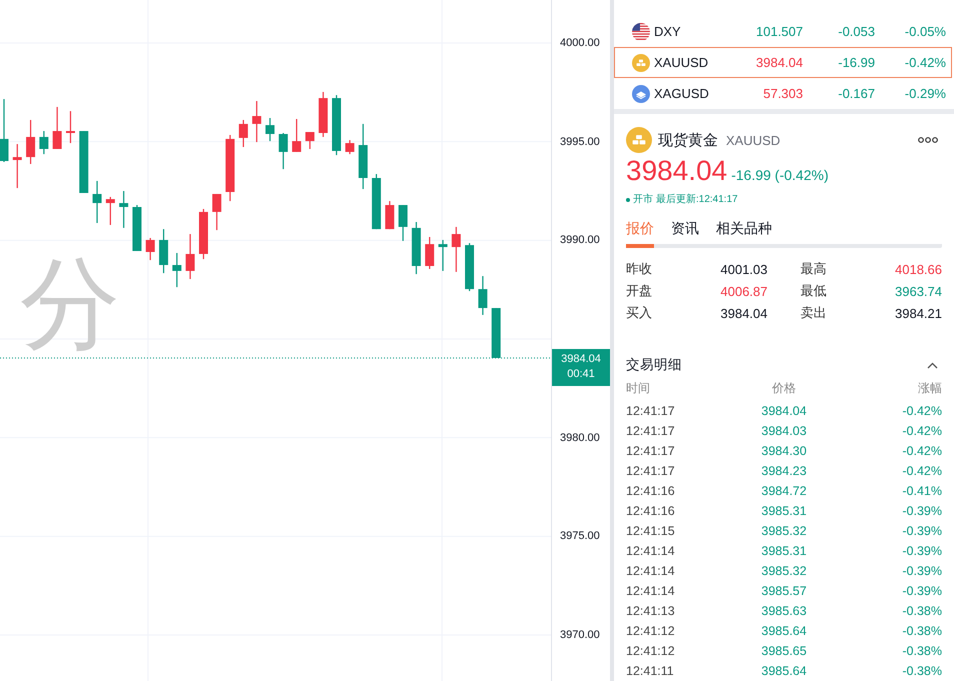 The image size is (954, 681). What do you see at coordinates (922, 491) in the screenshot?
I see `trade-change: -0.41%` at bounding box center [922, 491].